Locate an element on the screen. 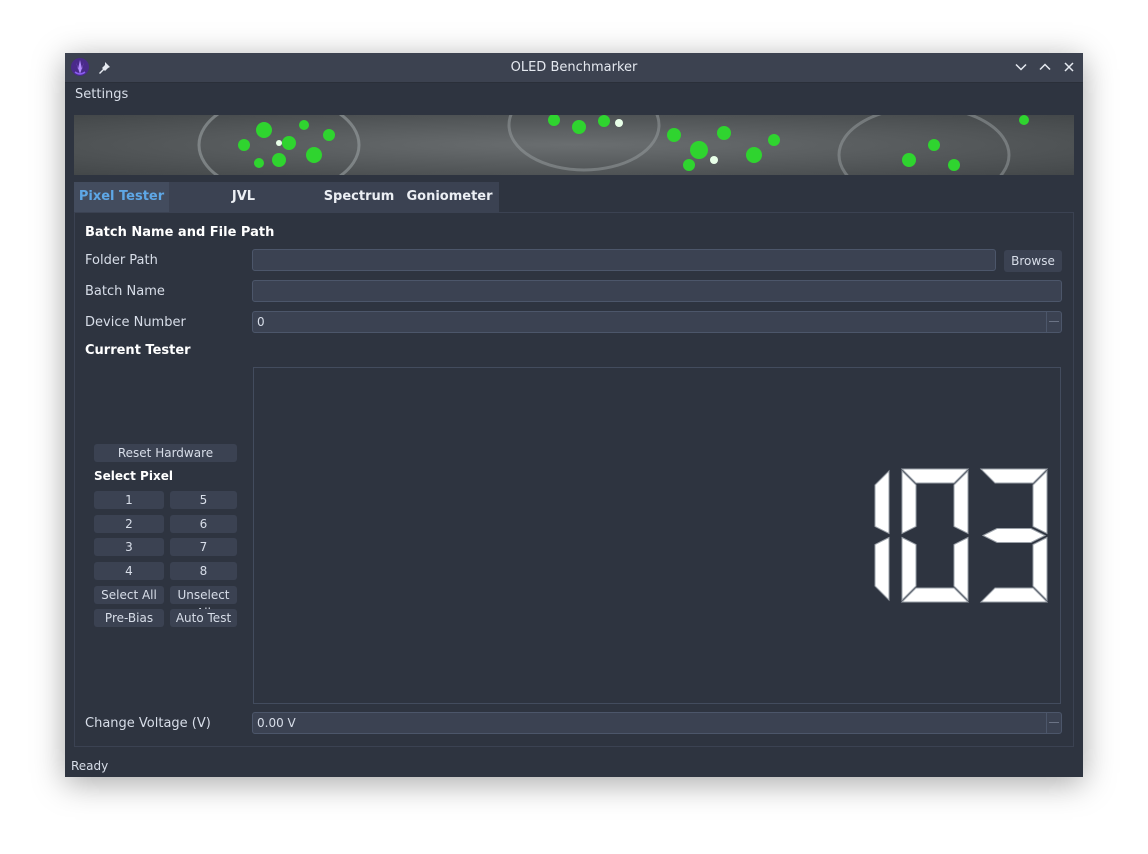 The width and height of the screenshot is (1148, 854). pixel-button-6: 6 is located at coordinates (203, 524).